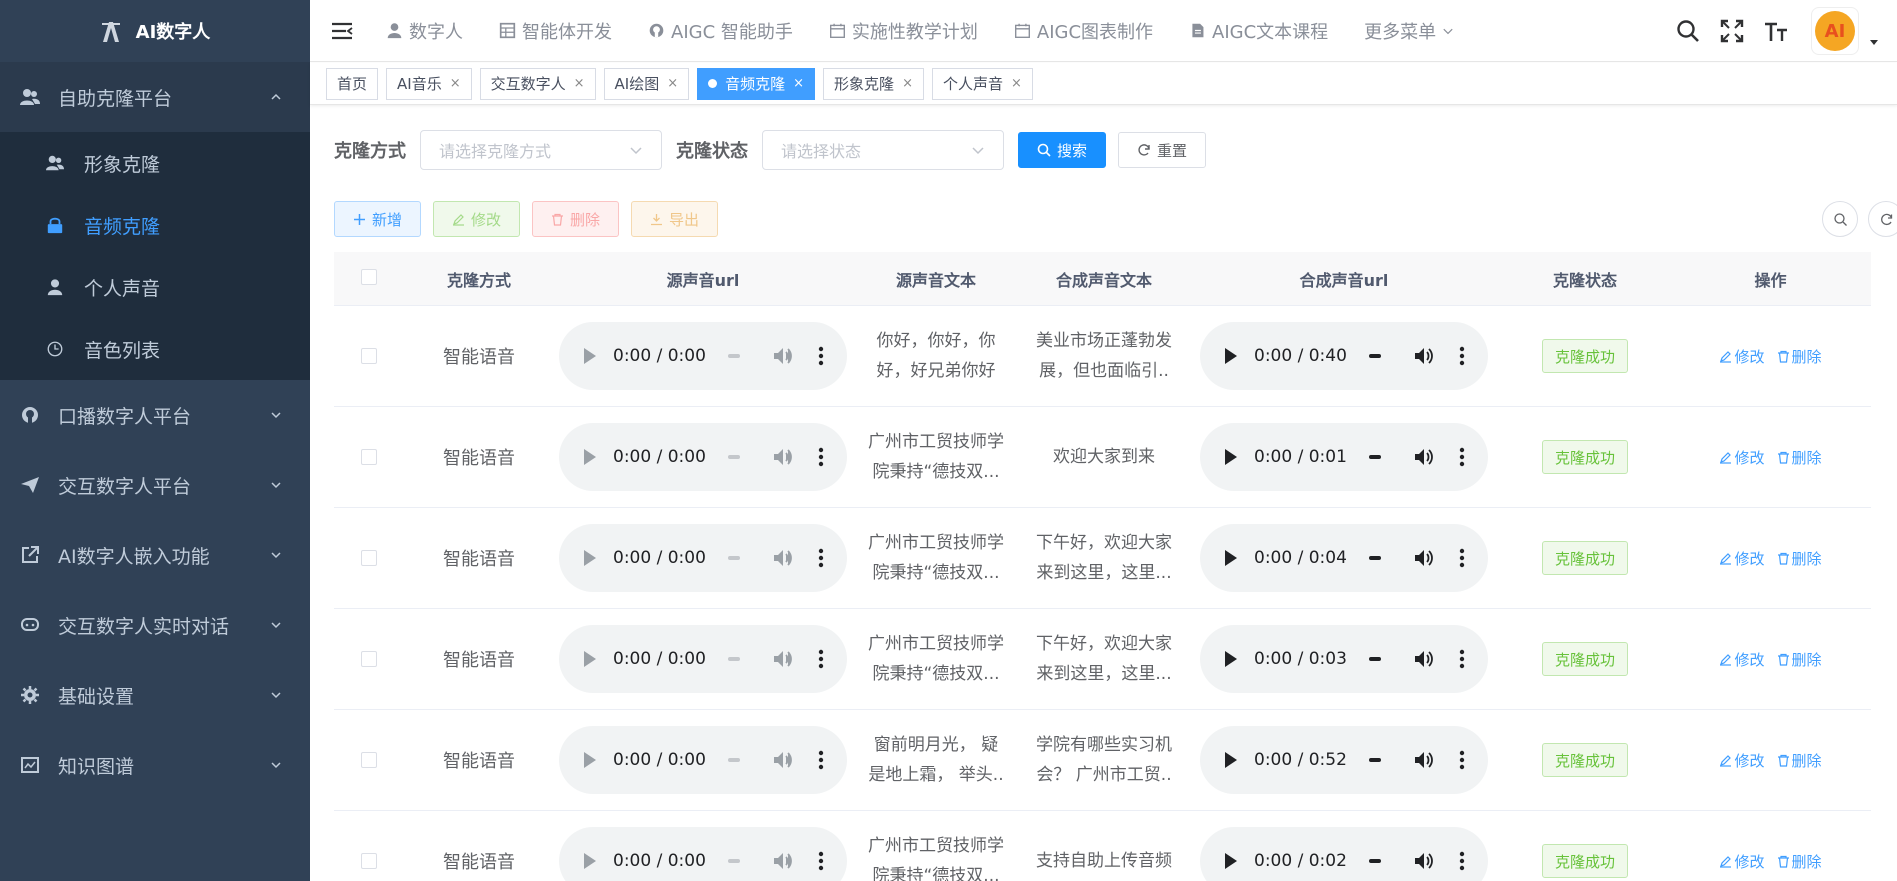 The width and height of the screenshot is (1897, 881). I want to click on synth-audio-player: 0:00 / 0:40, so click(1344, 356).